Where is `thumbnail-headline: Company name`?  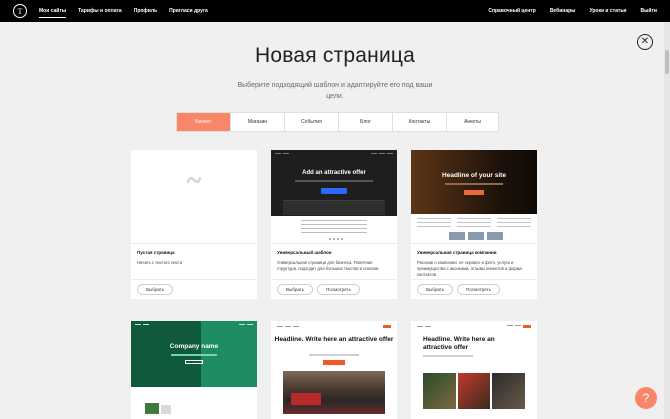
thumbnail-headline: Company name is located at coordinates (194, 346).